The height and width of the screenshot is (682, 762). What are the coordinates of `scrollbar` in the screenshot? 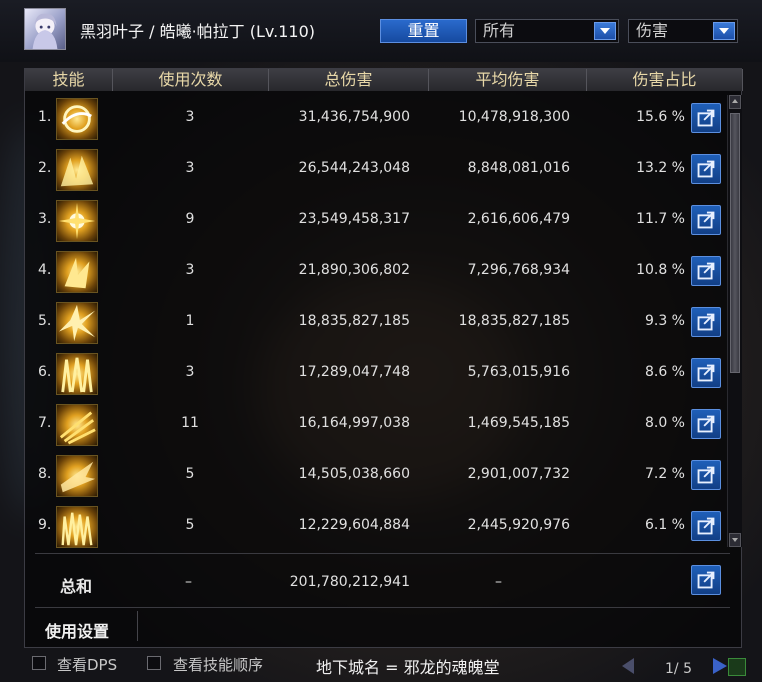 It's located at (734, 321).